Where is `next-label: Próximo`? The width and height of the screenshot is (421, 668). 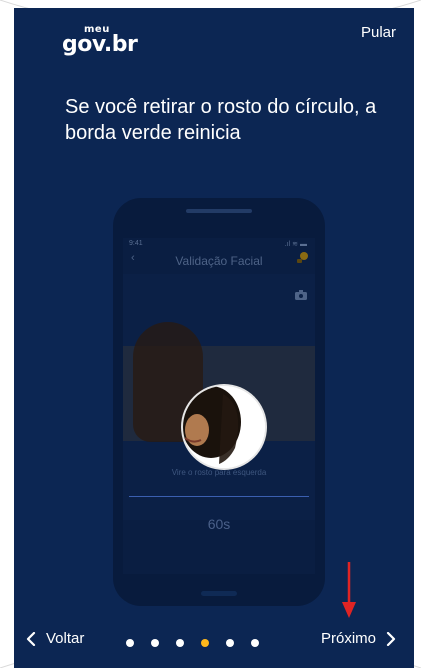 next-label: Próximo is located at coordinates (348, 638).